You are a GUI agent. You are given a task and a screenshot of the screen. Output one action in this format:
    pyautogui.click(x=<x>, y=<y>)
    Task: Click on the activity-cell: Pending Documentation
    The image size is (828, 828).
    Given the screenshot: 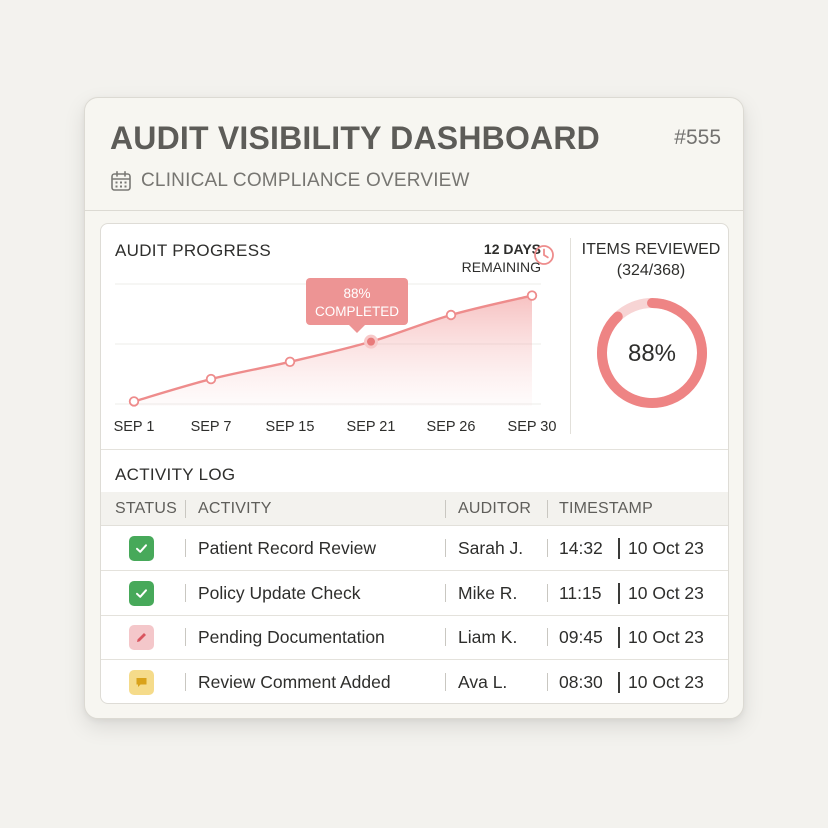 What is the action you would take?
    pyautogui.click(x=291, y=637)
    